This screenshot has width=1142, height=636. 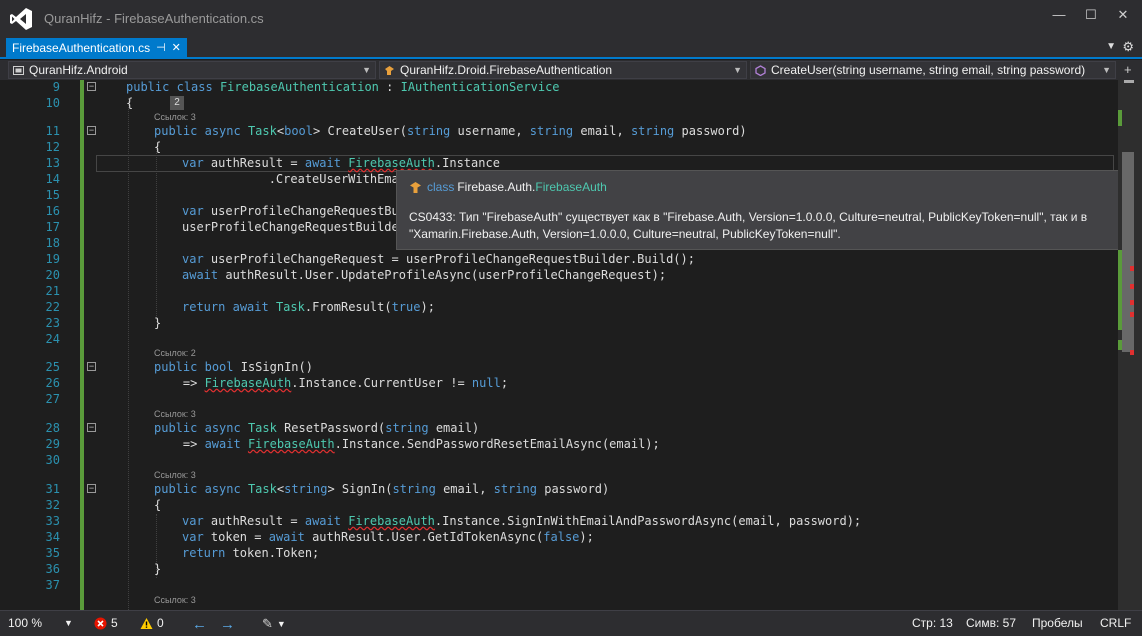 I want to click on column-indicator: Симв: 57, so click(x=991, y=623).